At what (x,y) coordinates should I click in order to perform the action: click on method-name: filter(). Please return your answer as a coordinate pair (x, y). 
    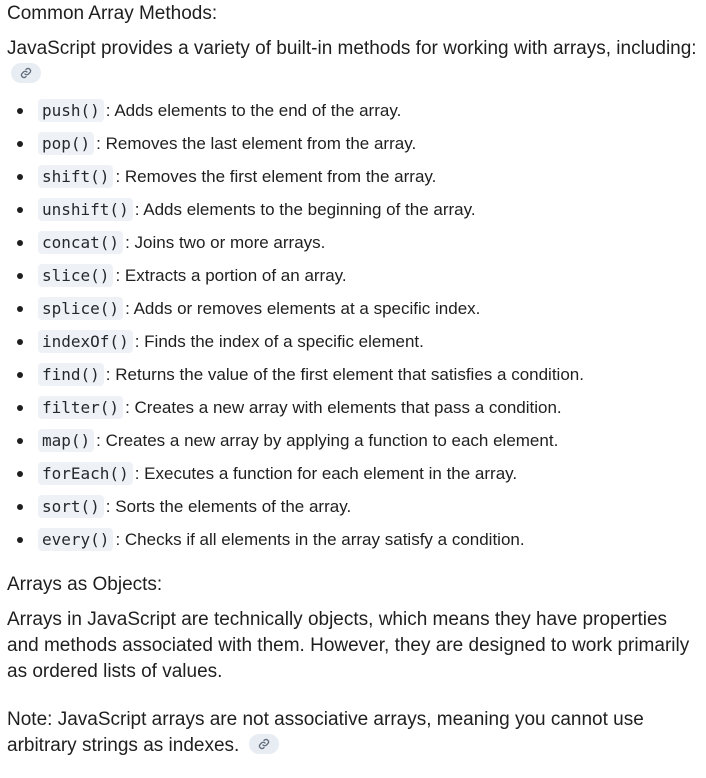
    Looking at the image, I should click on (81, 407).